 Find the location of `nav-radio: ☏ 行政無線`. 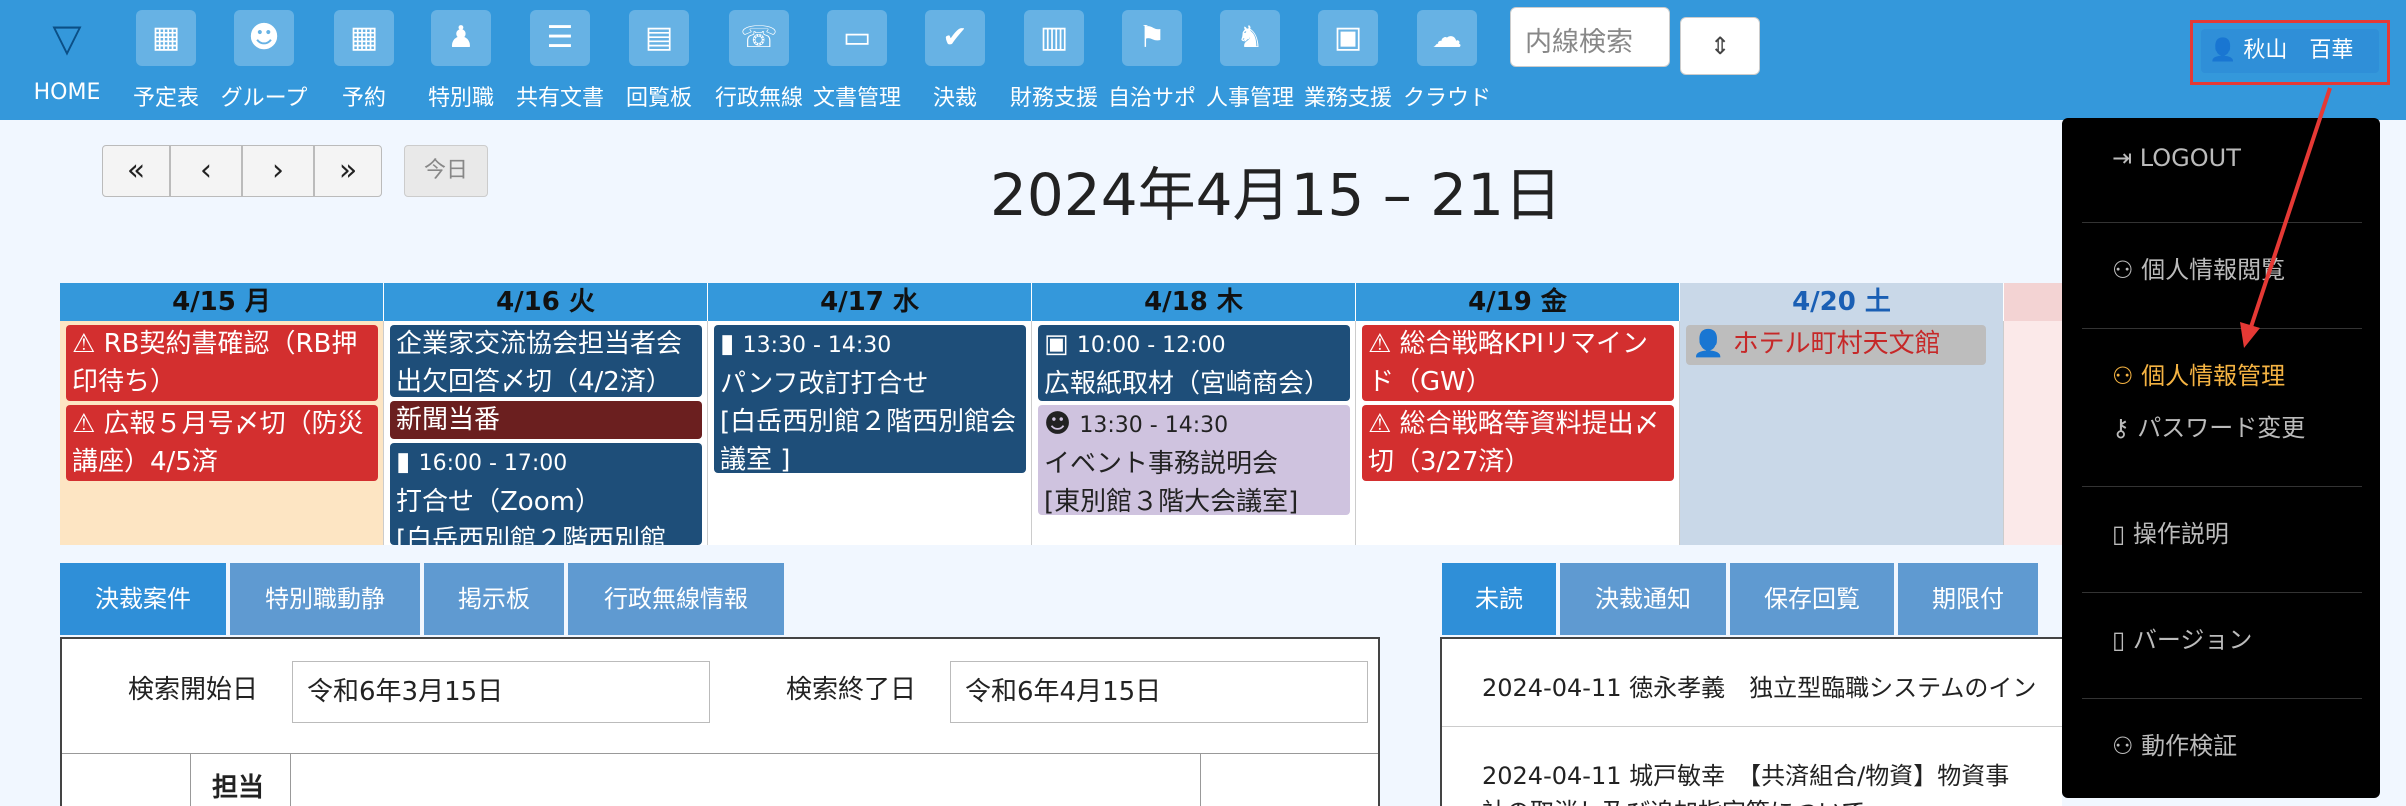

nav-radio: ☏ 行政無線 is located at coordinates (759, 60).